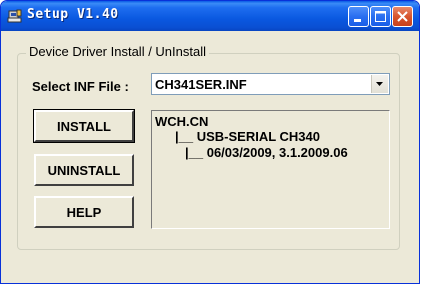 The image size is (424, 287). I want to click on inf-file-value: CH341SER.INF, so click(201, 84).